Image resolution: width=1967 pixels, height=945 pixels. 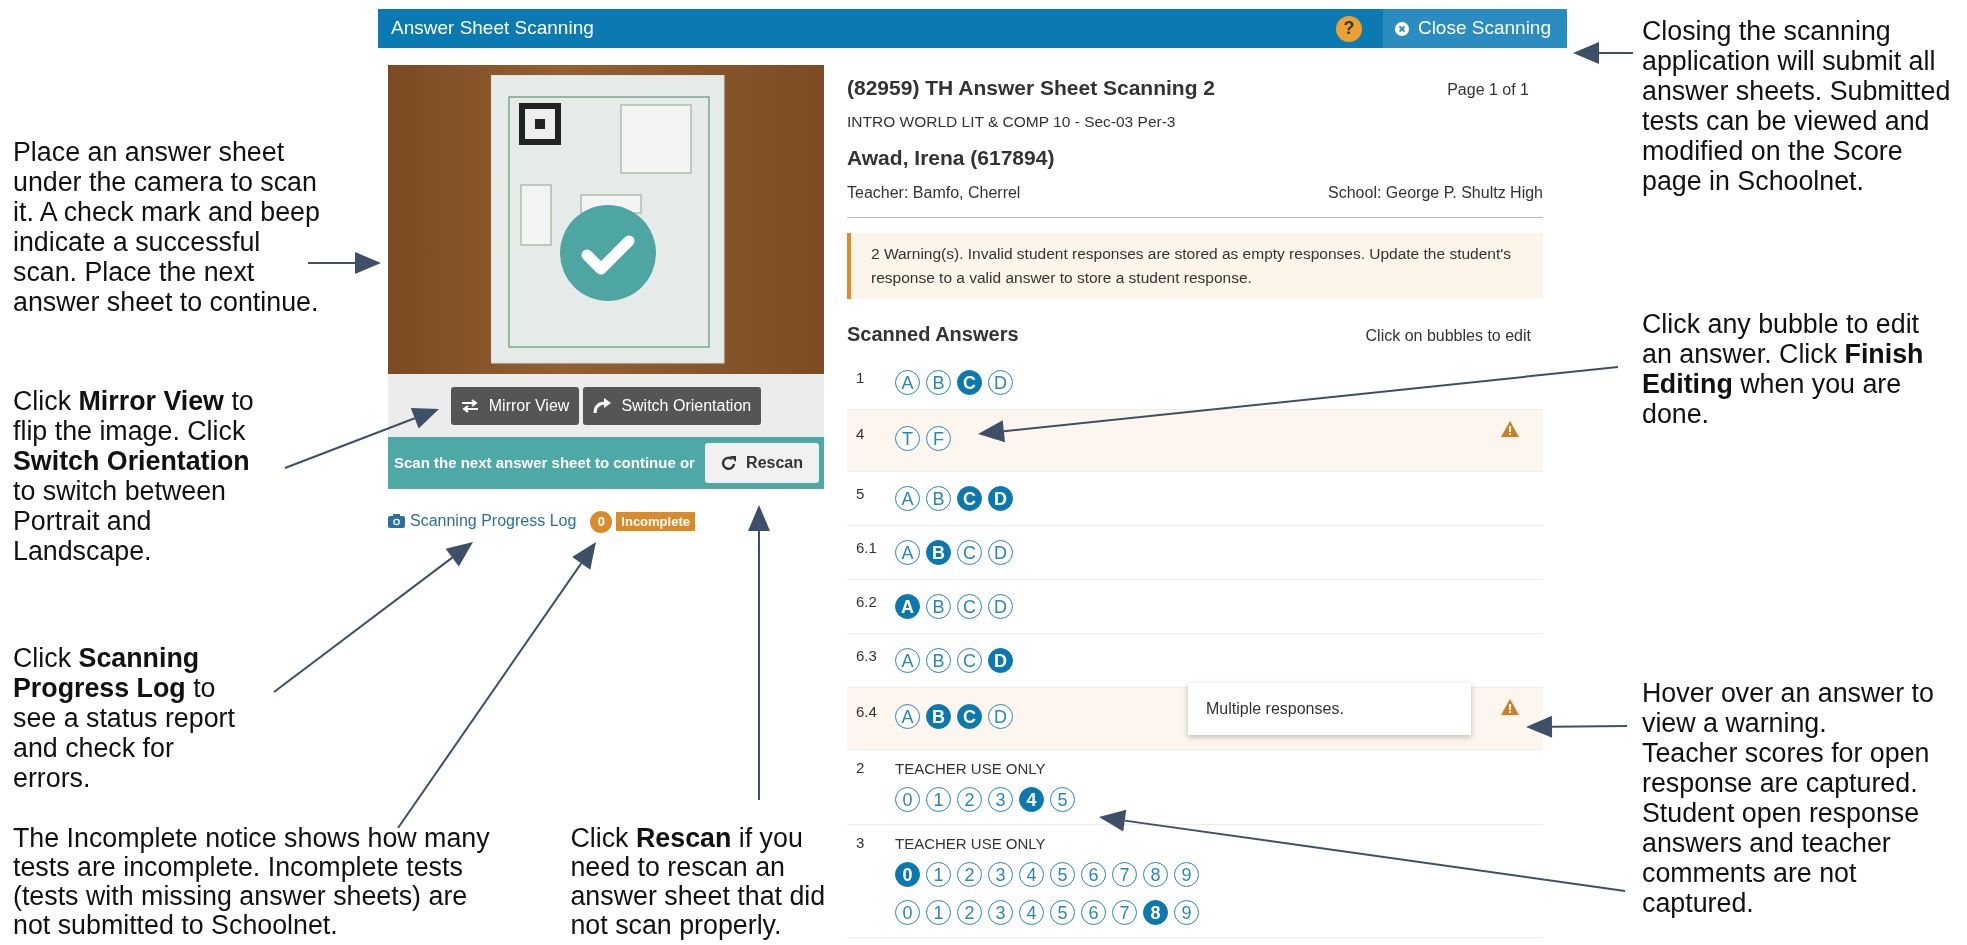 What do you see at coordinates (655, 521) in the screenshot?
I see `incomplete-label: Incomplete` at bounding box center [655, 521].